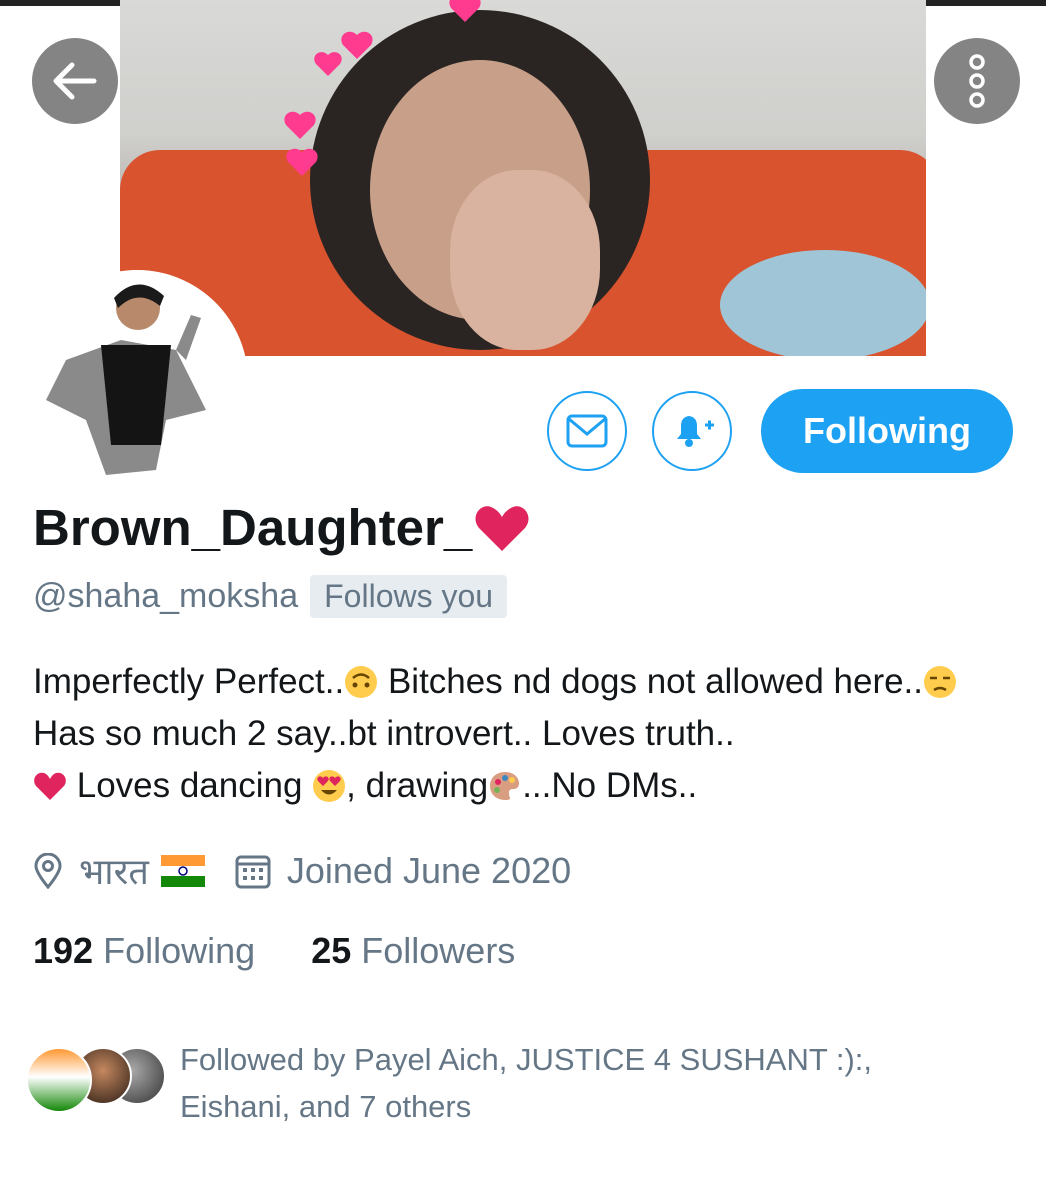 This screenshot has width=1046, height=1200. What do you see at coordinates (59, 1080) in the screenshot?
I see `follower-avatar` at bounding box center [59, 1080].